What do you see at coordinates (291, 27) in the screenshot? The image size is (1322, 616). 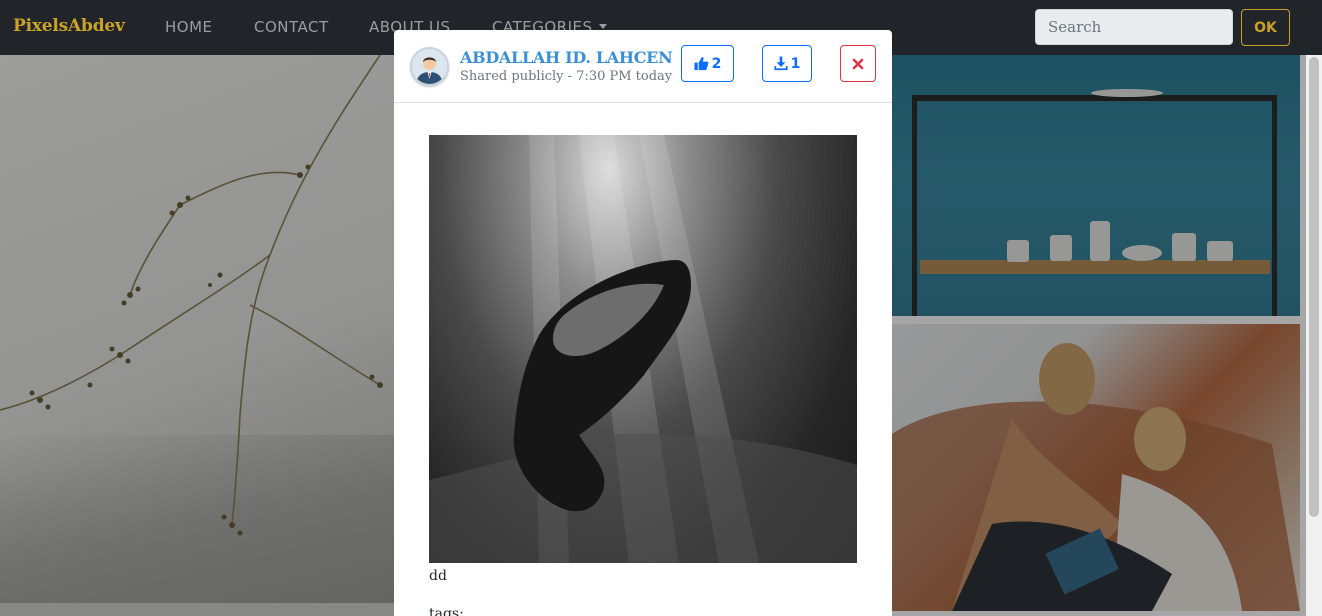 I see `nav-contact: CONTACT` at bounding box center [291, 27].